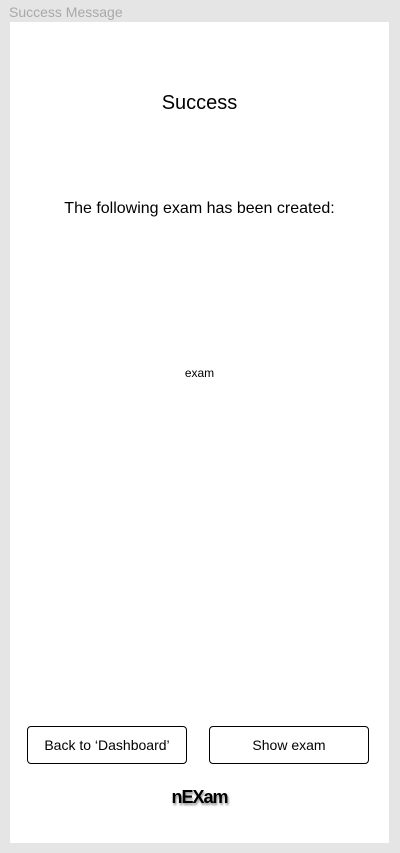 This screenshot has height=853, width=400. Describe the element at coordinates (289, 745) in the screenshot. I see `show-exam-button: Show exam` at that location.